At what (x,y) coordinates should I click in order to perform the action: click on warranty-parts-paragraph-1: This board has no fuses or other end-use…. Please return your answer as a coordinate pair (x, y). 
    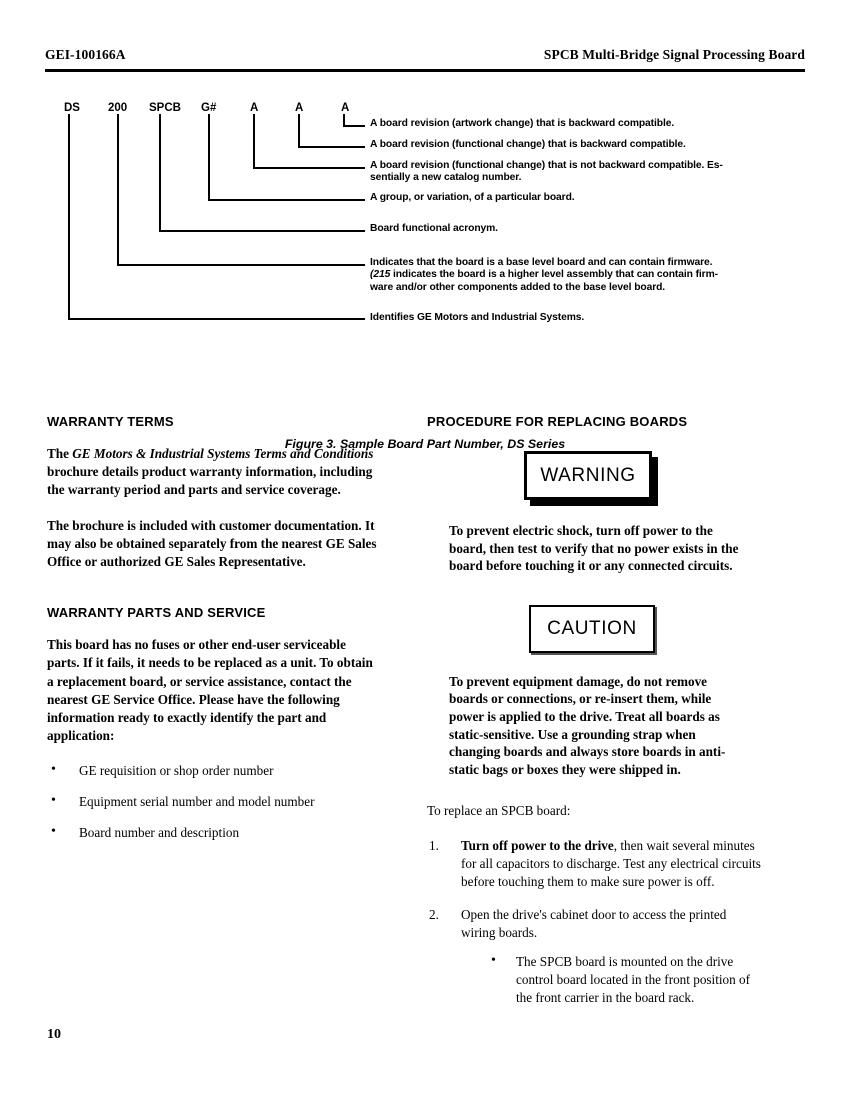
    Looking at the image, I should click on (210, 690).